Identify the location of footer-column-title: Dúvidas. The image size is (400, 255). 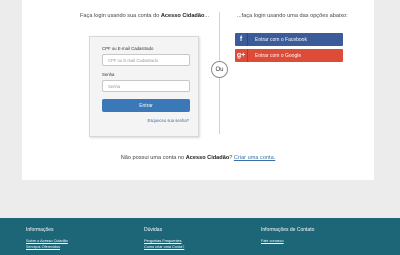
(153, 230).